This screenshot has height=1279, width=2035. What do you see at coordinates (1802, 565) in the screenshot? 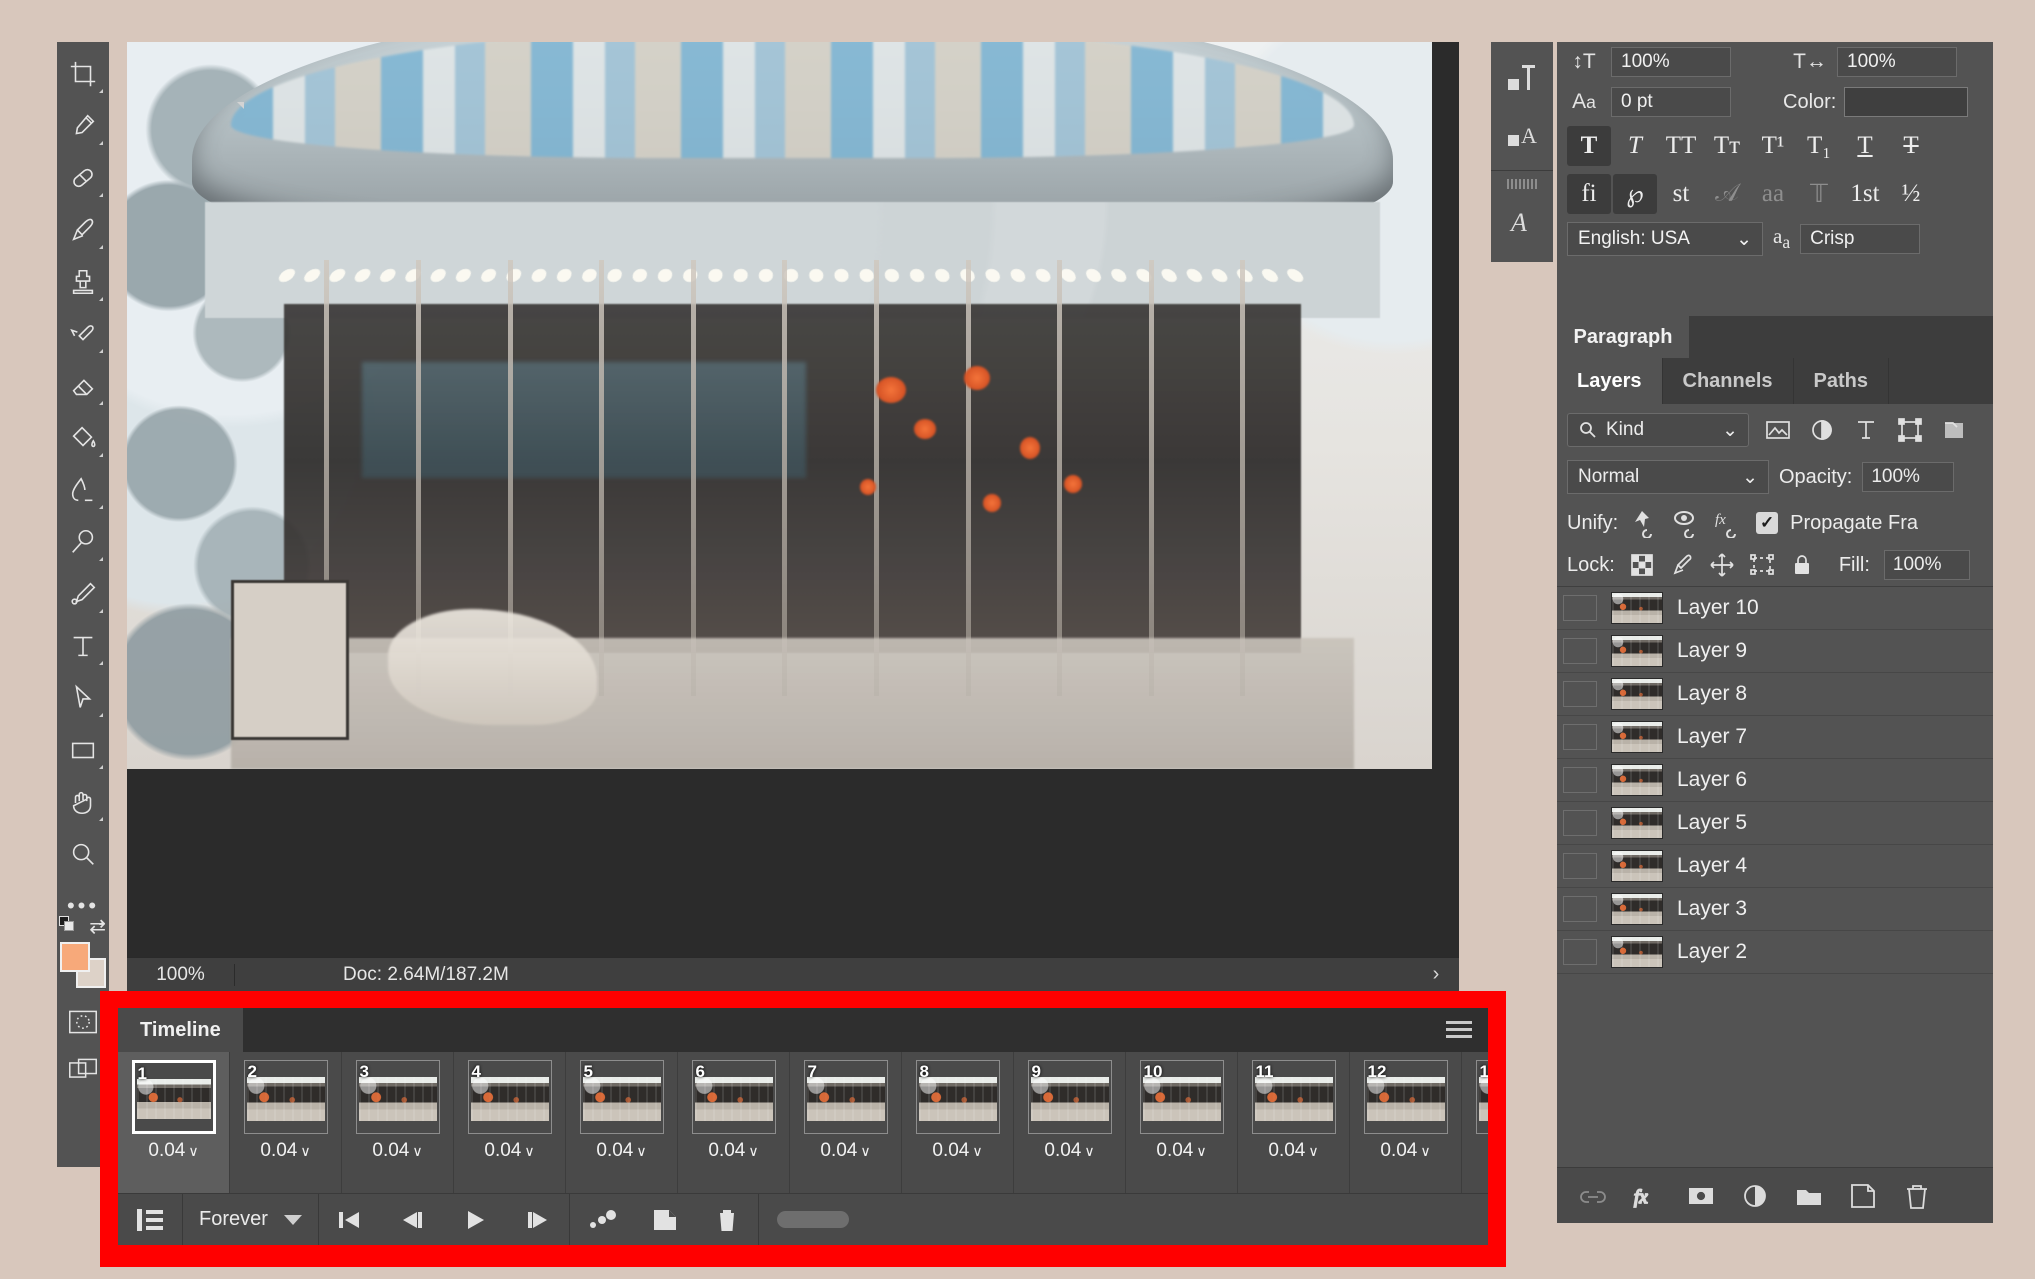
I see `lock-all-icon` at bounding box center [1802, 565].